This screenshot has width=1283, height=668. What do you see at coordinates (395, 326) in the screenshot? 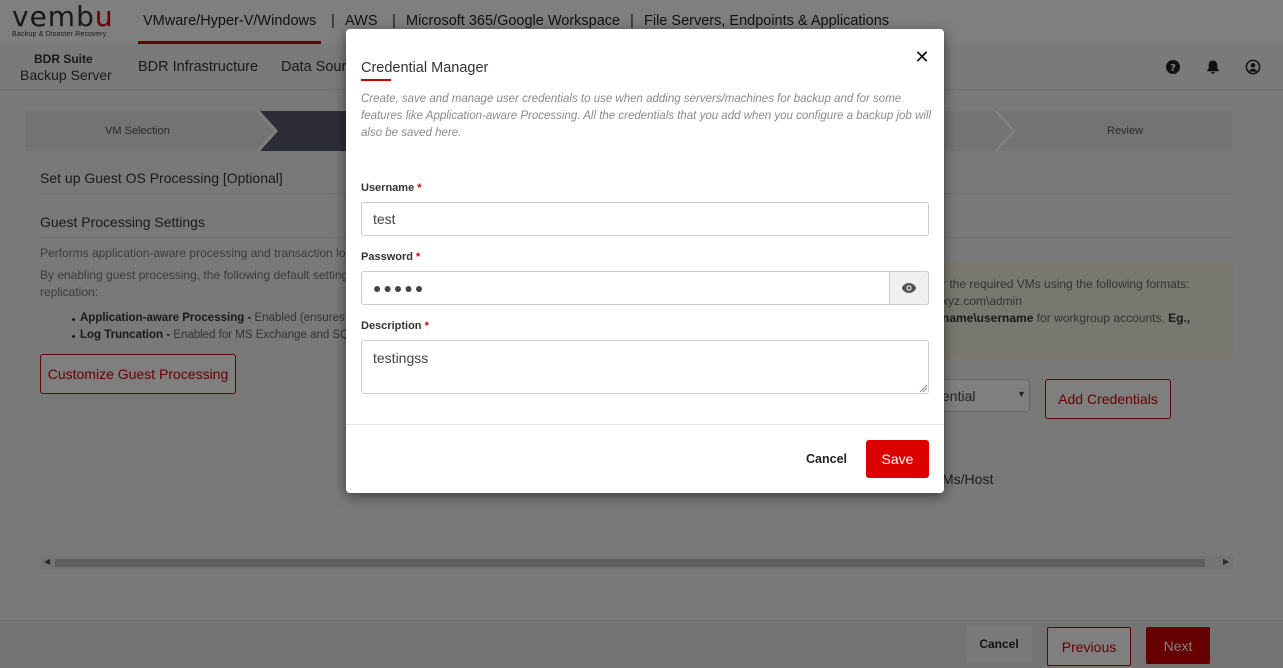
I see `description-label: Description *` at bounding box center [395, 326].